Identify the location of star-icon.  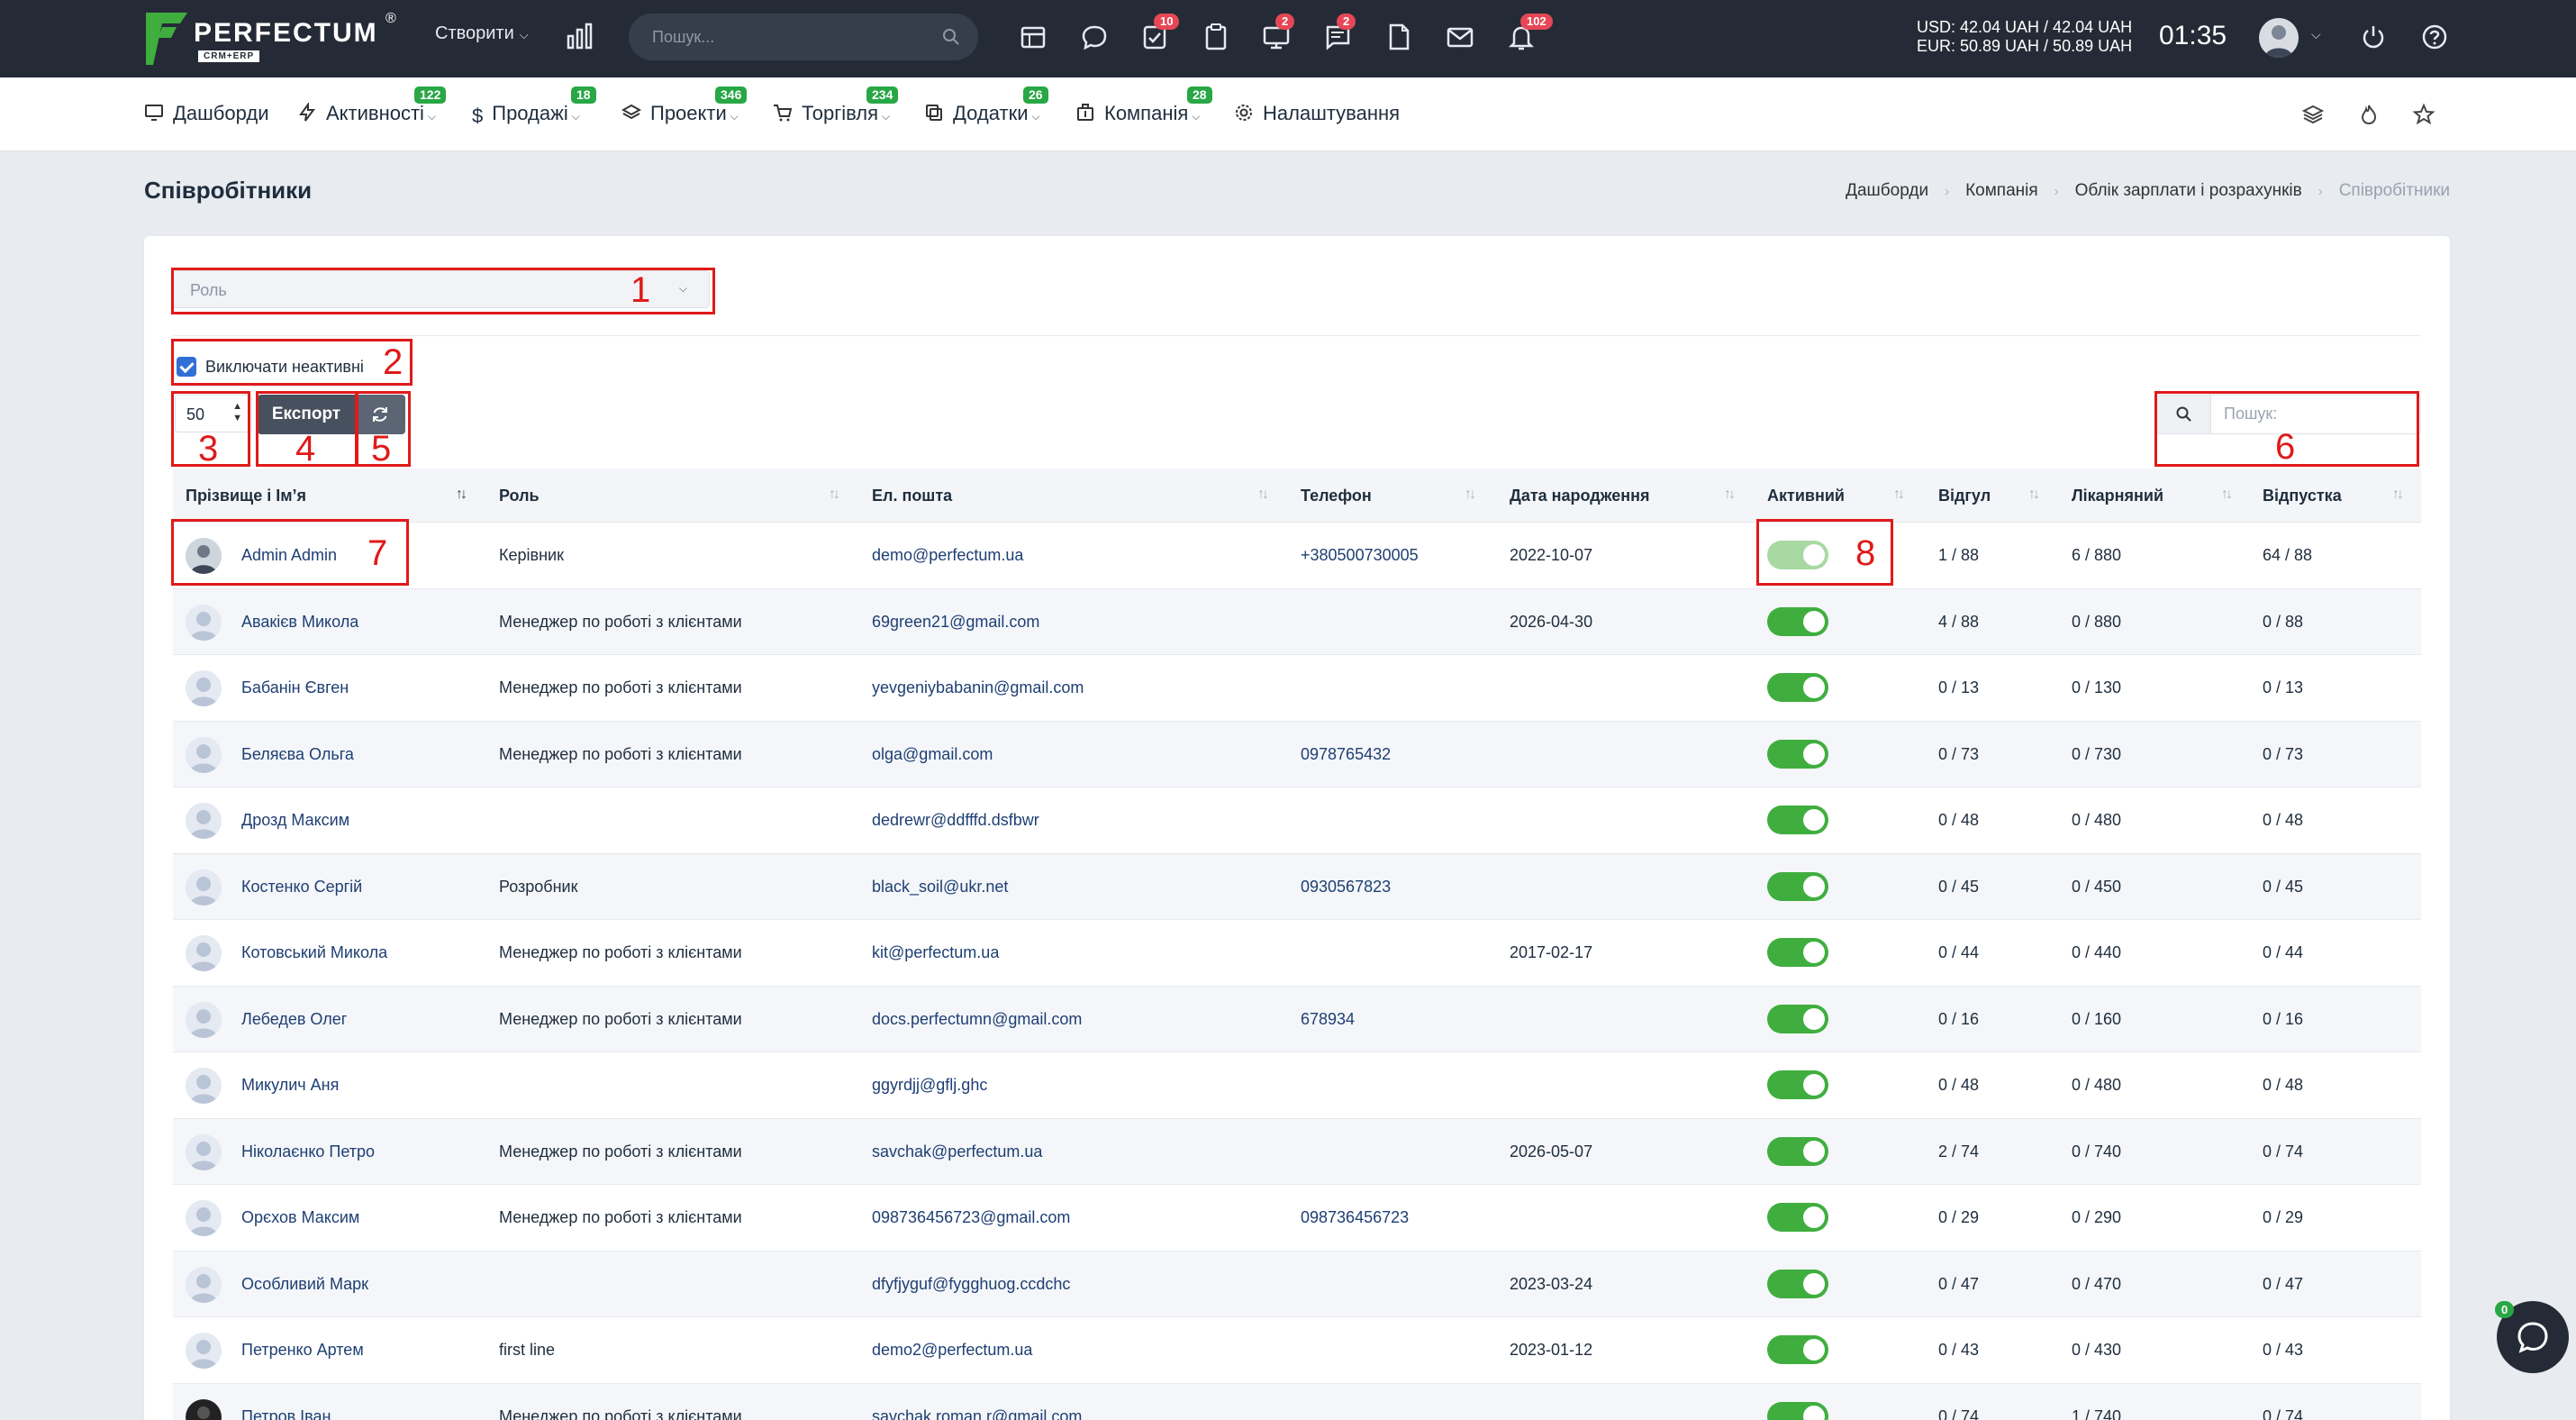
(2423, 115).